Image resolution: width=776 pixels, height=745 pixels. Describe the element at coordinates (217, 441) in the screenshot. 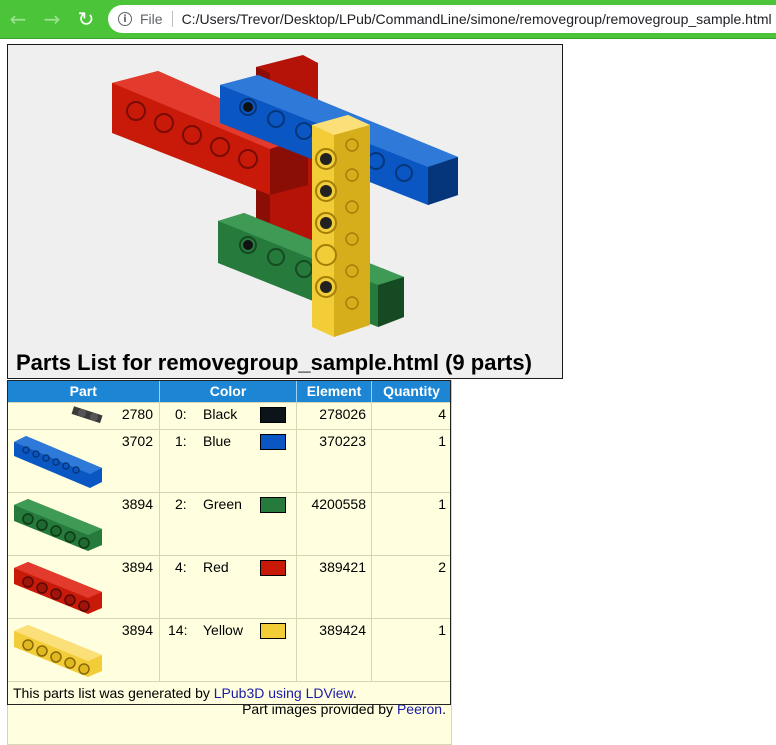

I see `color-name: Blue` at that location.